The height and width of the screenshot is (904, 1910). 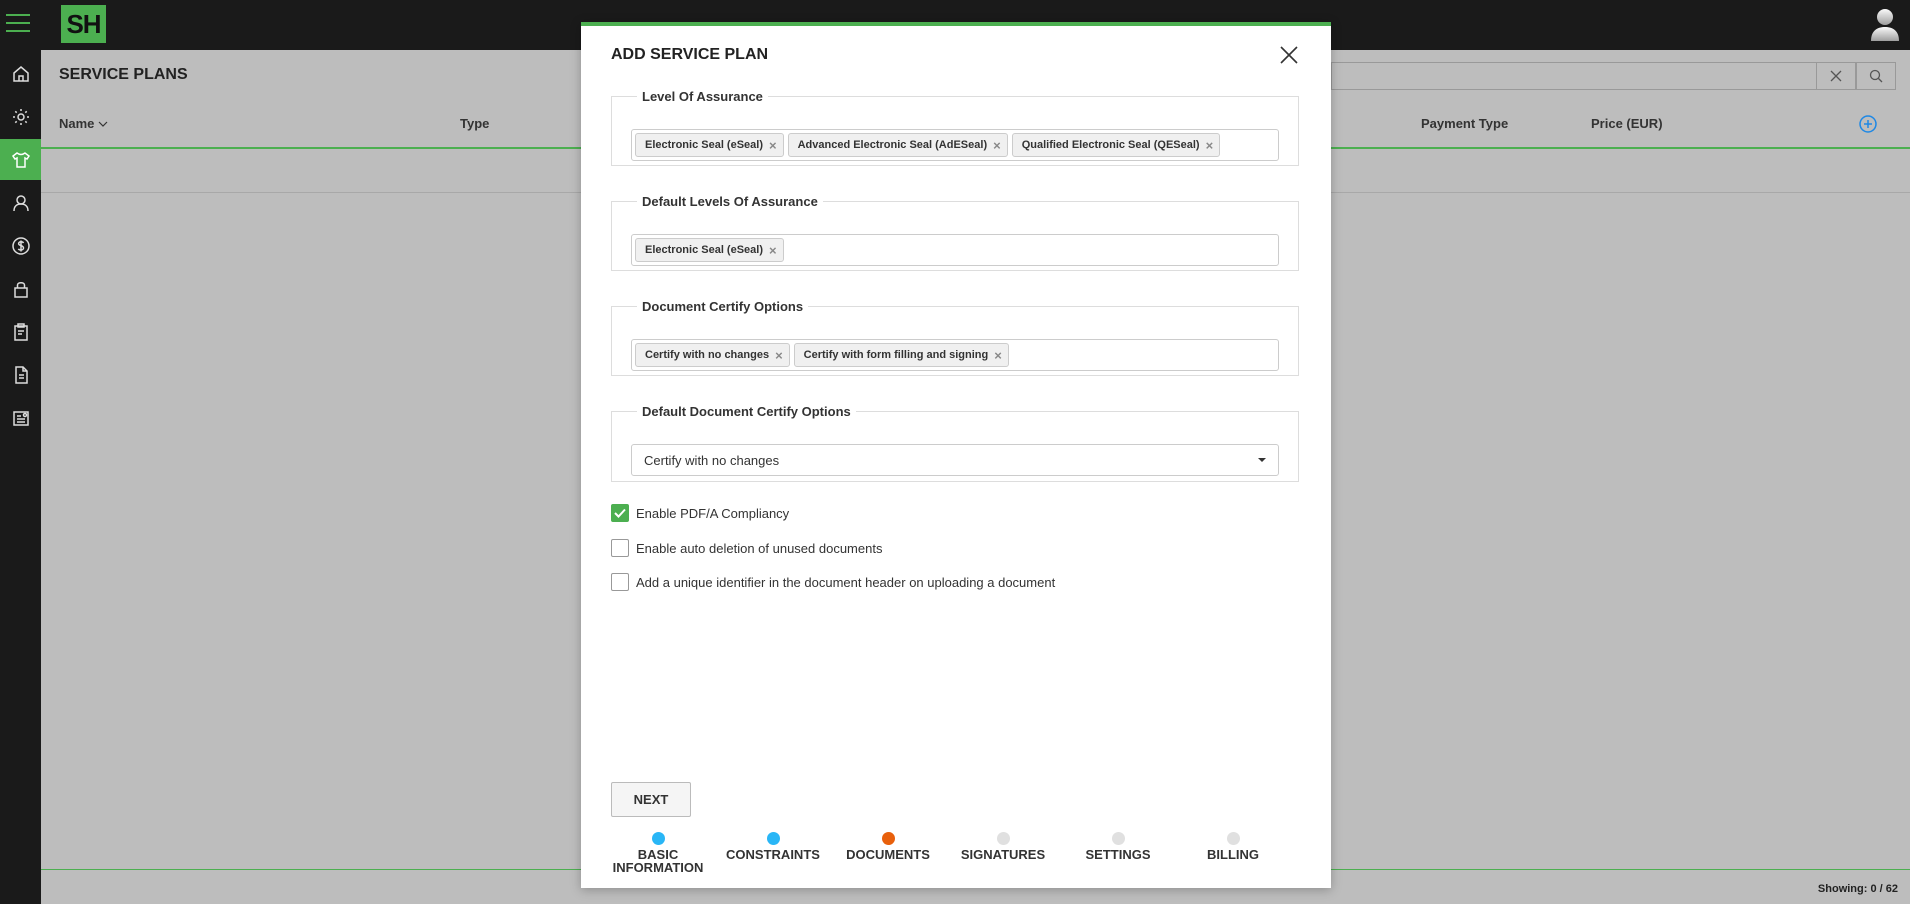 I want to click on sidebar-item-reports, so click(x=20, y=331).